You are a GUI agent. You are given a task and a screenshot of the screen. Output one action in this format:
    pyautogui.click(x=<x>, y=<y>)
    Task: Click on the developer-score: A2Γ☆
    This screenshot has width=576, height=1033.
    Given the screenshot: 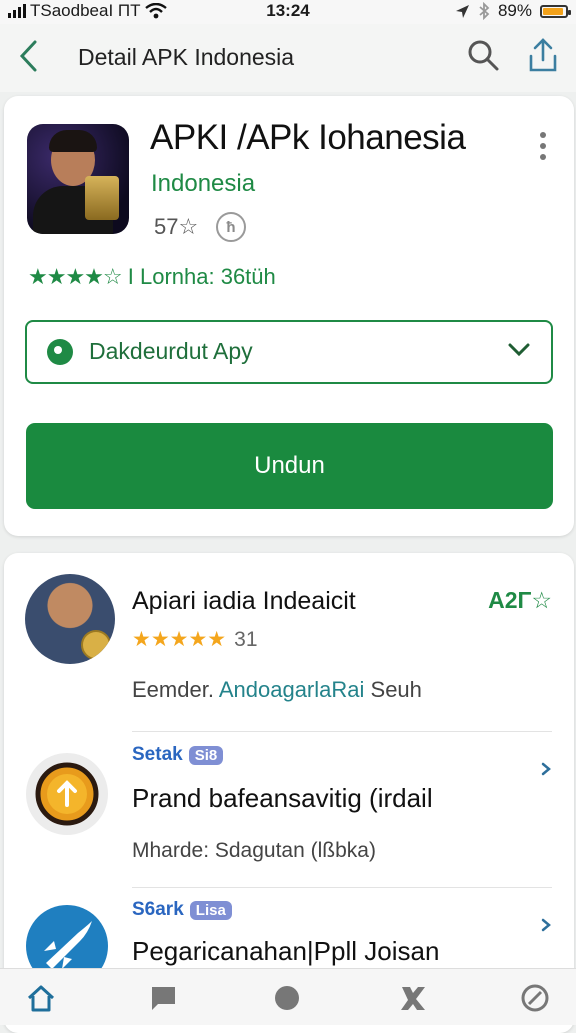 What is the action you would take?
    pyautogui.click(x=520, y=600)
    